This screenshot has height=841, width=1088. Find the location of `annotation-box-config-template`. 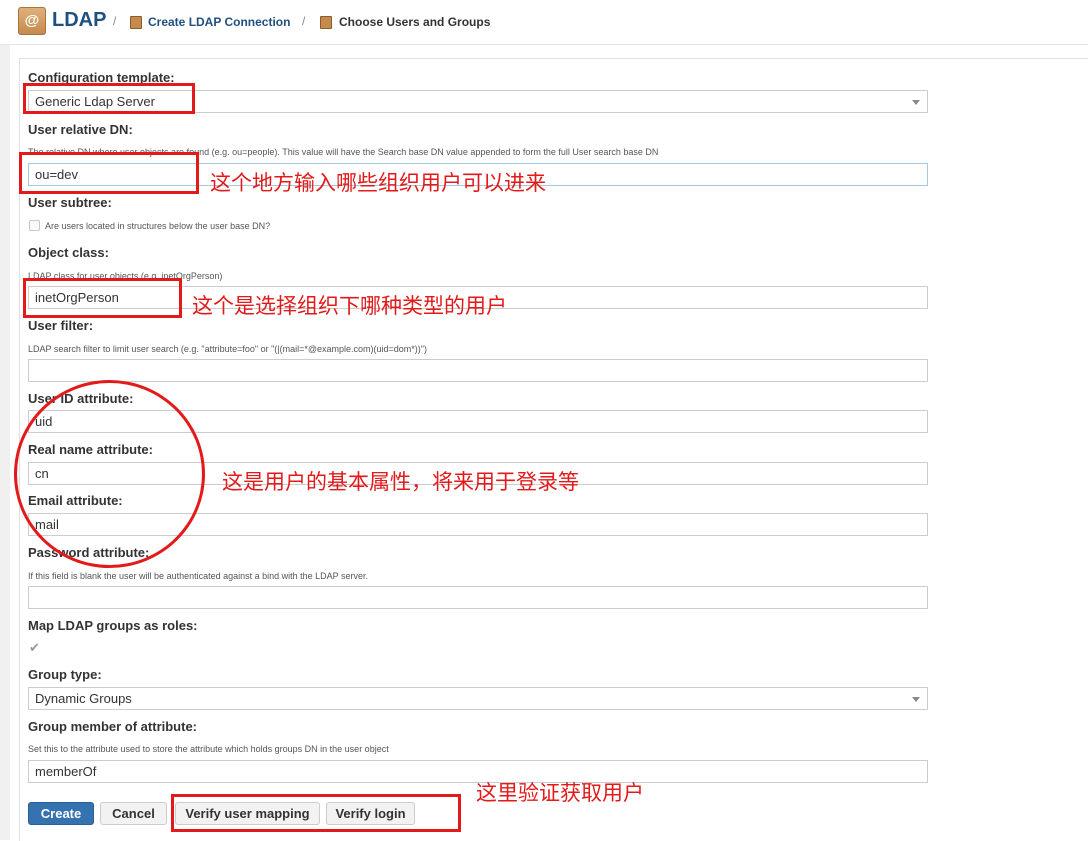

annotation-box-config-template is located at coordinates (109, 98).